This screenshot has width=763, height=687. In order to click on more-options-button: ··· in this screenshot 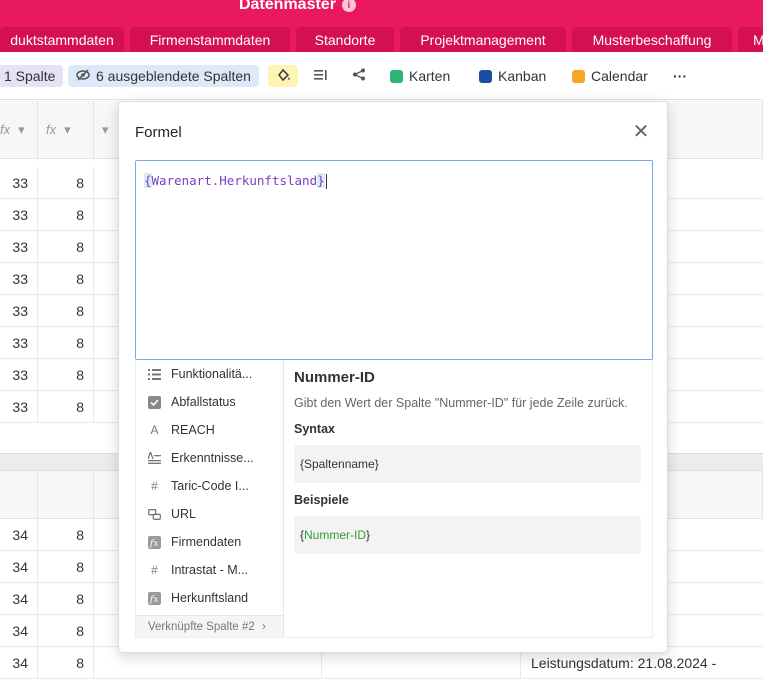, I will do `click(680, 76)`.